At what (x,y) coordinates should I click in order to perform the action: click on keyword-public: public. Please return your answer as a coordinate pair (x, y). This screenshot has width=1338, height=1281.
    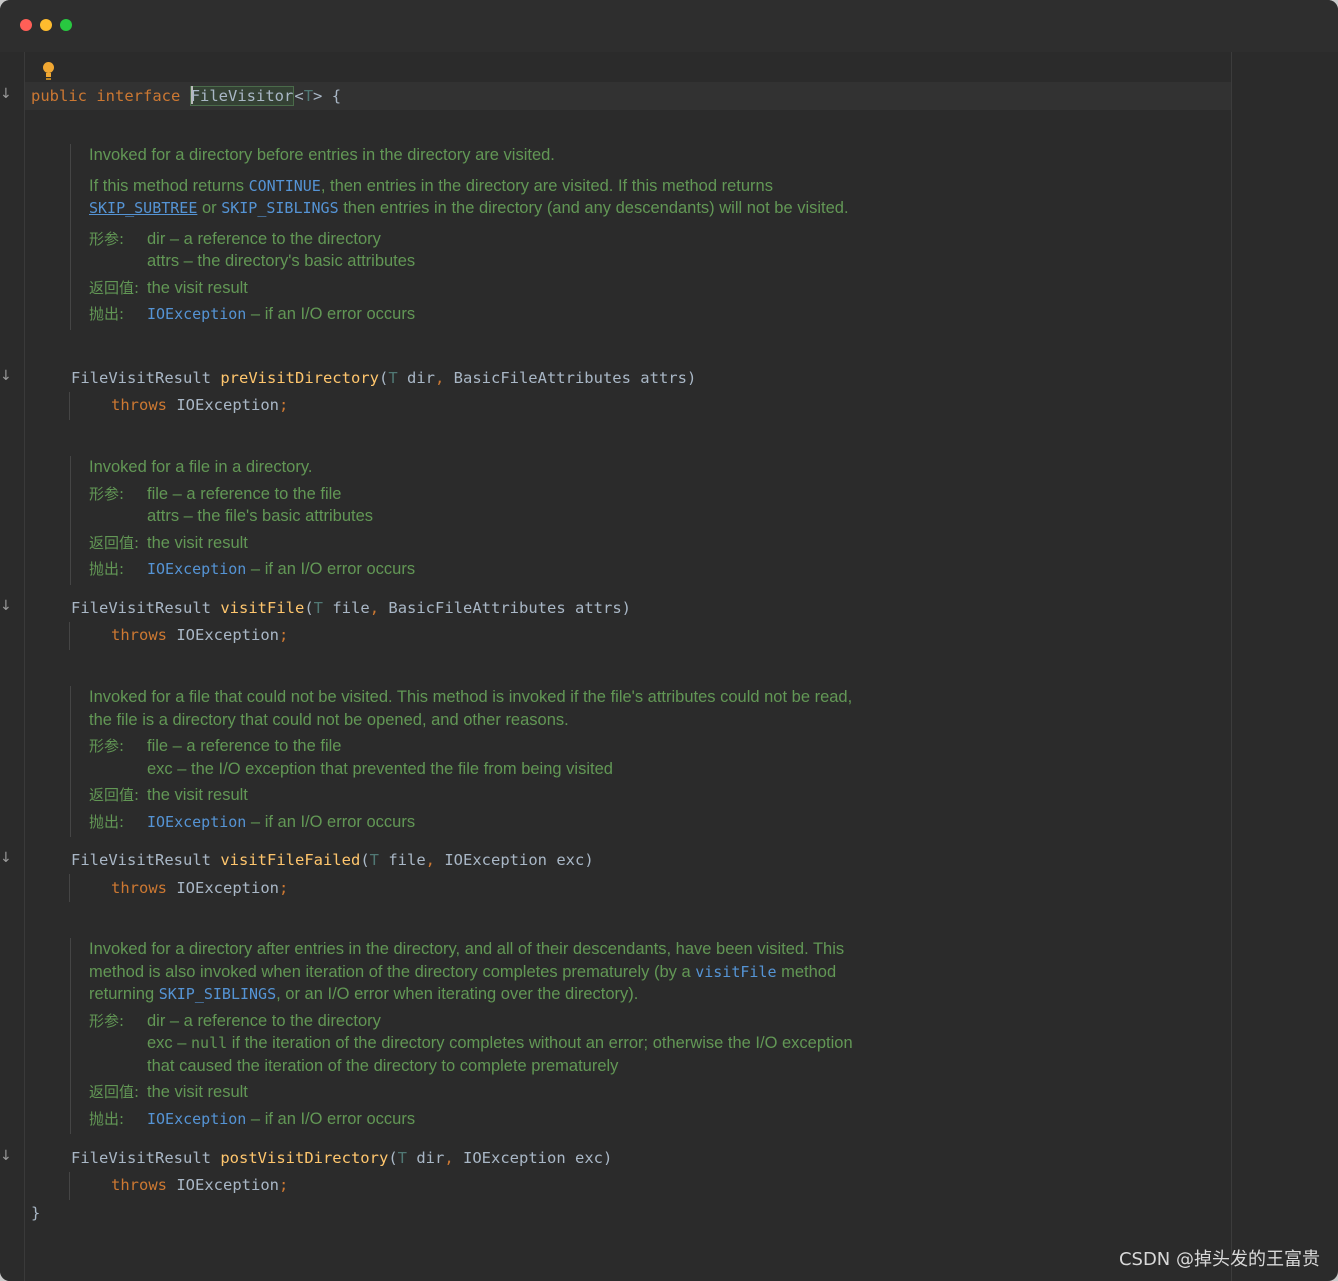
    Looking at the image, I should click on (59, 96).